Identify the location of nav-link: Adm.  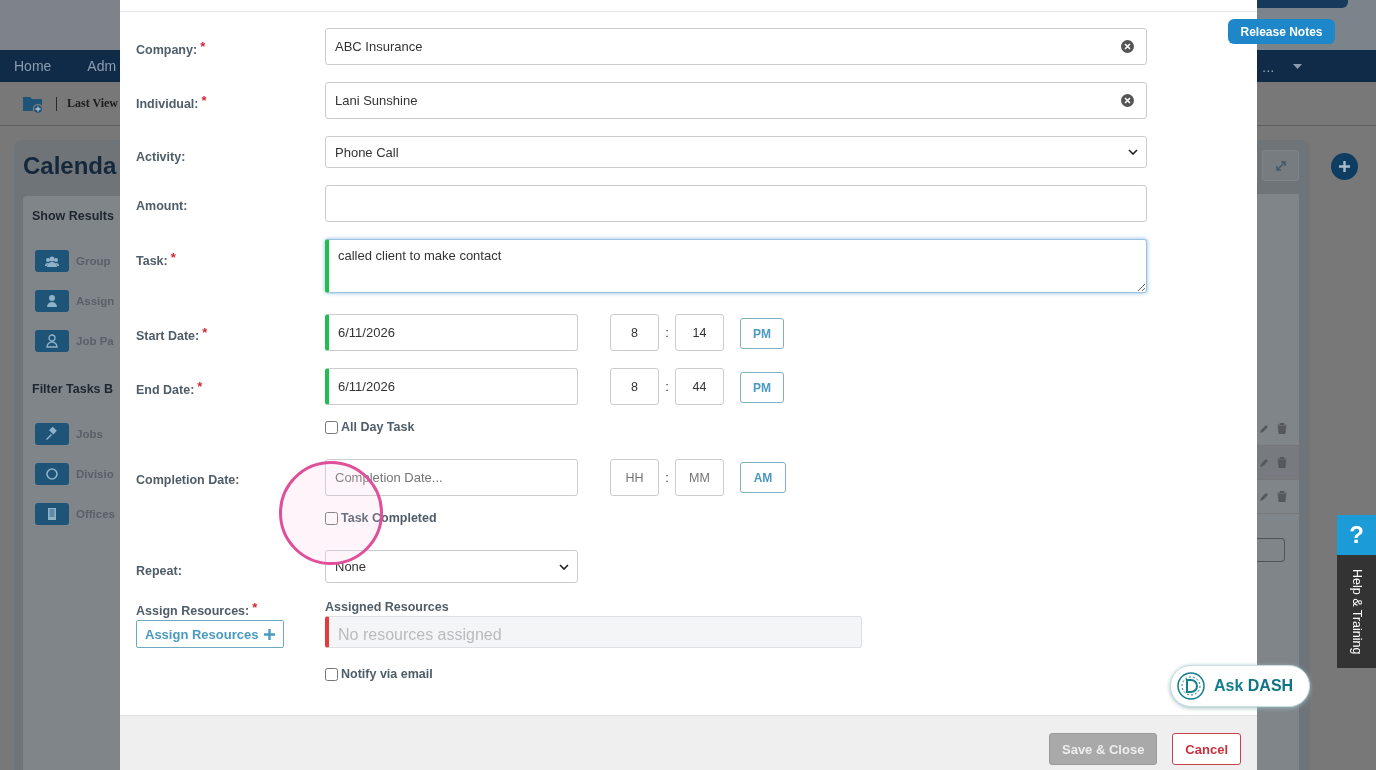
(102, 66).